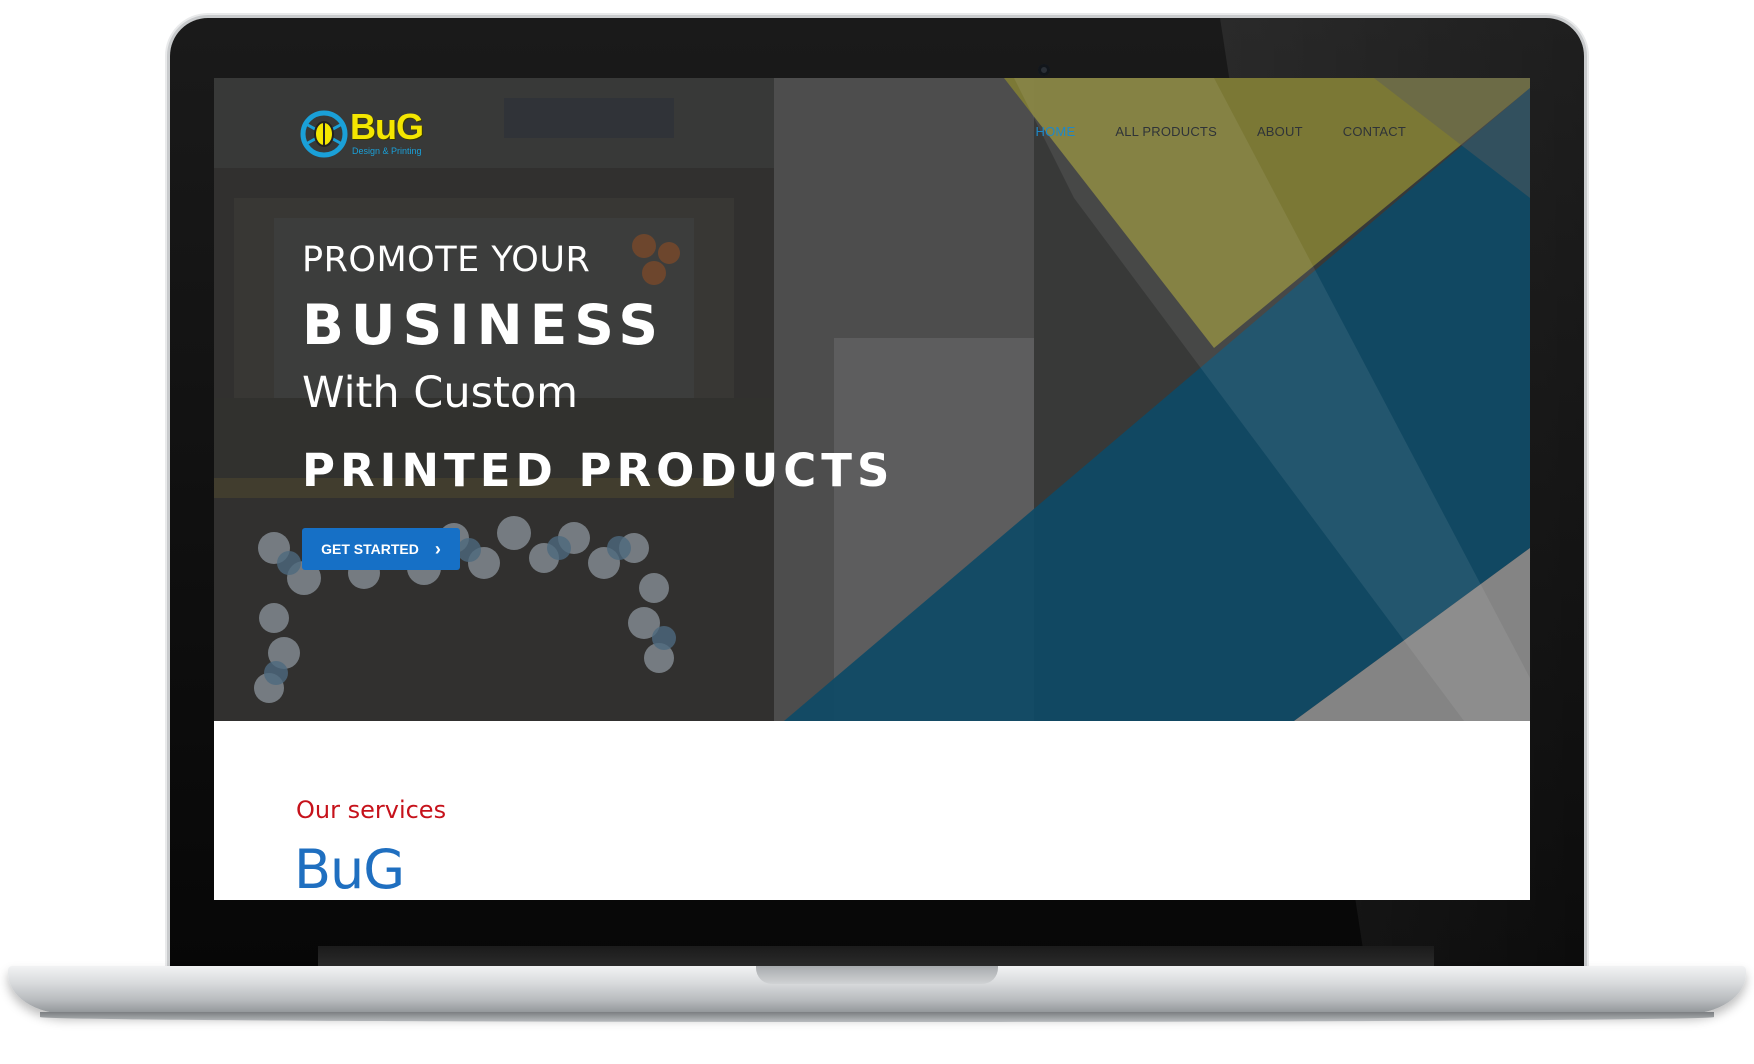  I want to click on bug-logo-icon, so click(324, 134).